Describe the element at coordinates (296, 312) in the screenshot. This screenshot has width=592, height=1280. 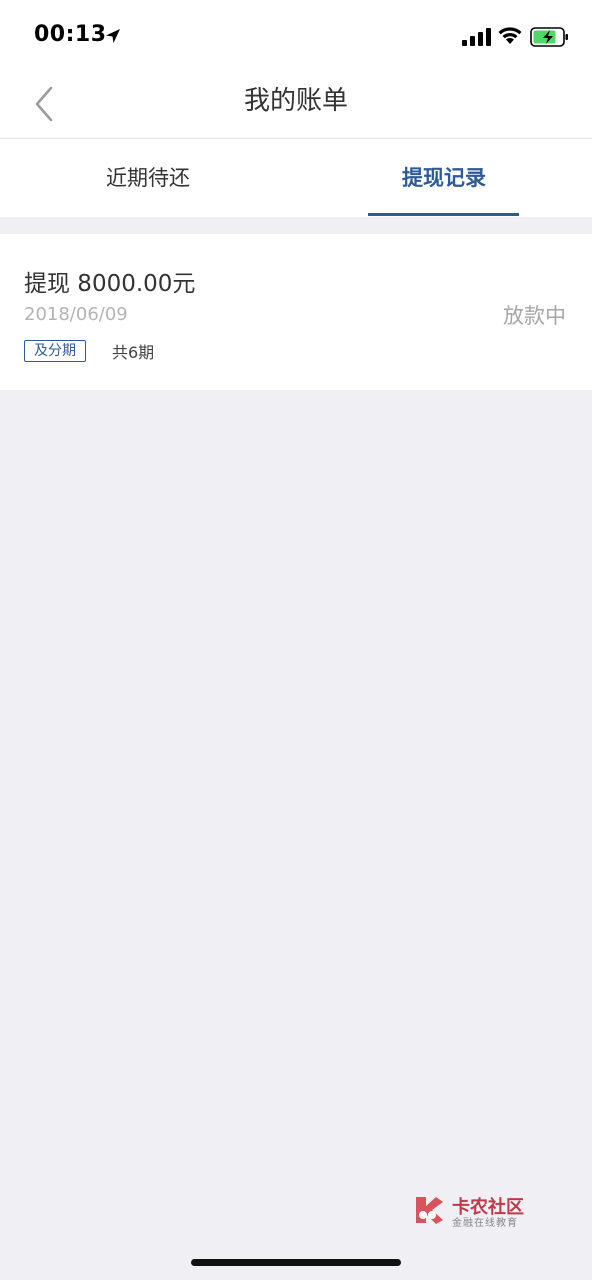
I see `withdrawal-record-item: 提现 8000.00元 2018/06/09 放款中 及分期 共6期` at that location.